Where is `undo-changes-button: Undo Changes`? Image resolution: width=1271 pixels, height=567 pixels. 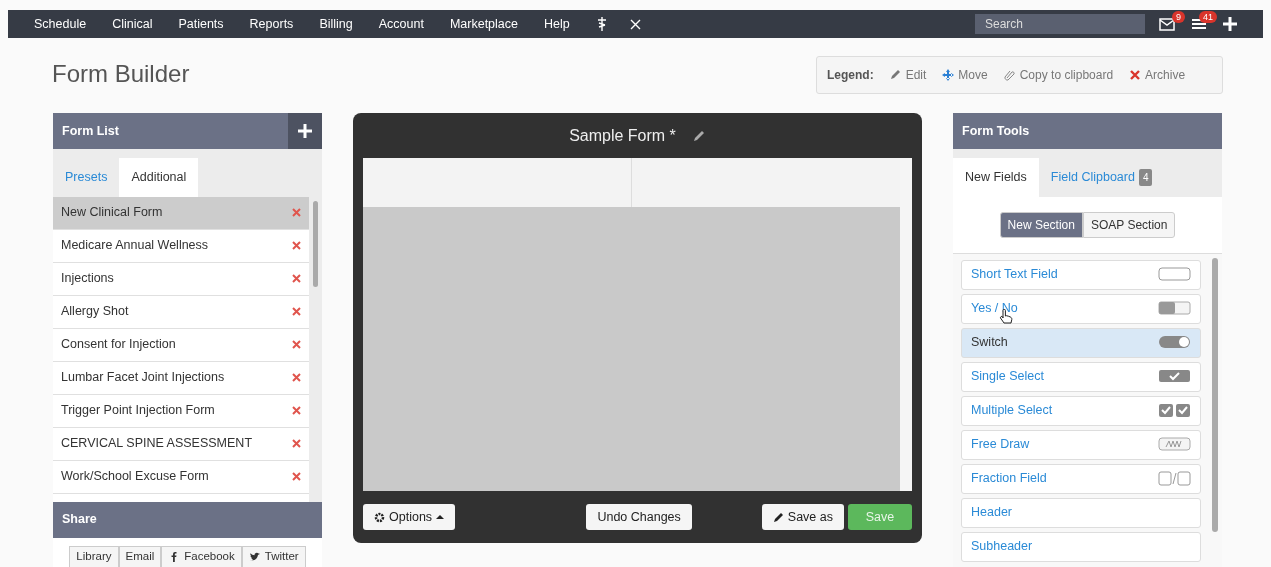
undo-changes-button: Undo Changes is located at coordinates (639, 517).